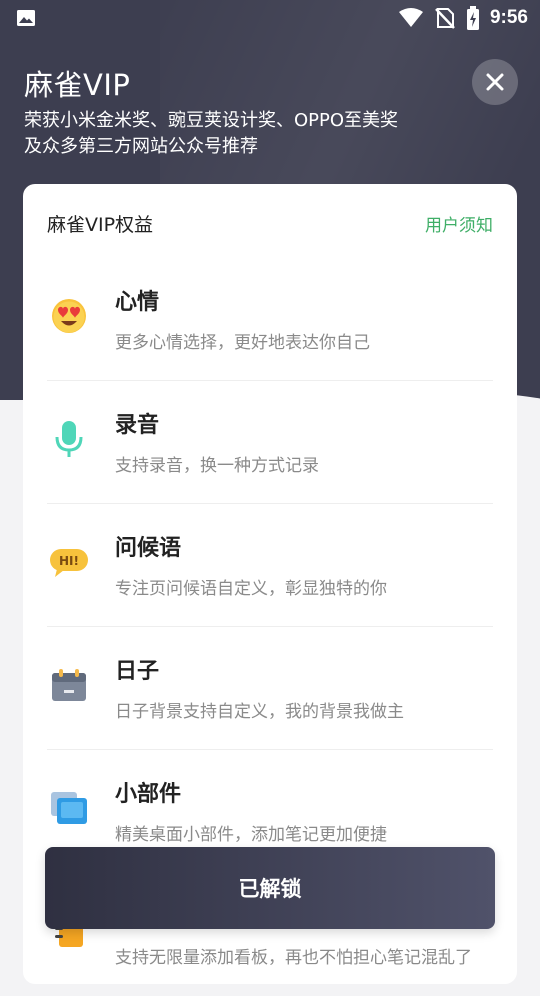 The width and height of the screenshot is (540, 996). I want to click on benefit-title: 问候语, so click(148, 548).